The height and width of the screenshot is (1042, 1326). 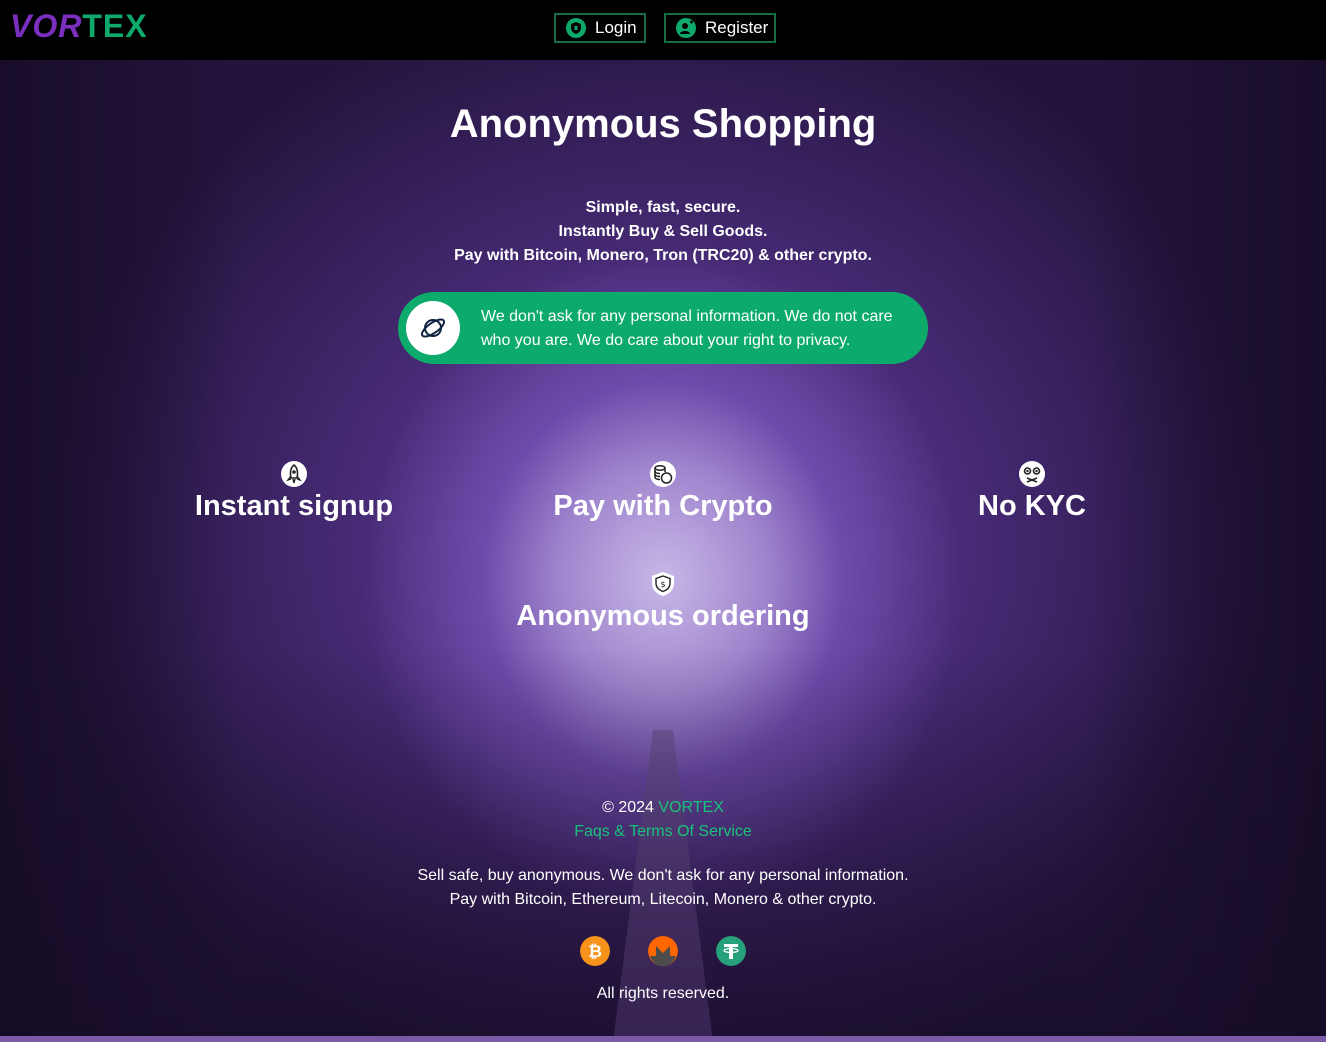 I want to click on tether-icon, so click(x=731, y=951).